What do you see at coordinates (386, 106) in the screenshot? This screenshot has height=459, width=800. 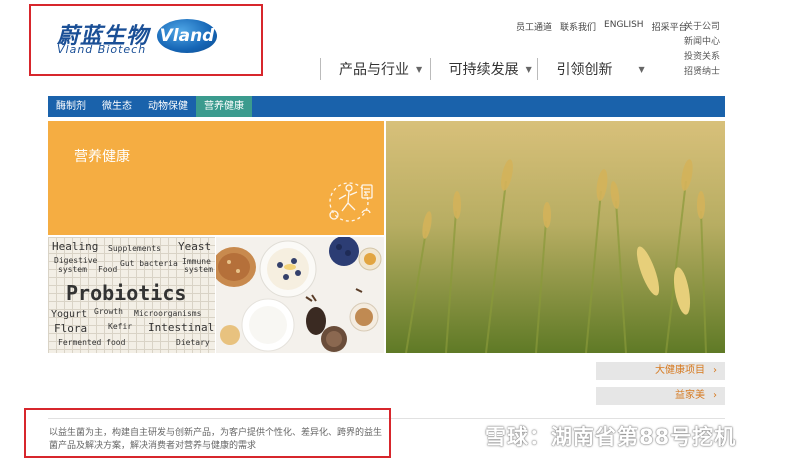 I see `category-tab-bar: 酶制剂 微生态 动物保健 营养健康` at bounding box center [386, 106].